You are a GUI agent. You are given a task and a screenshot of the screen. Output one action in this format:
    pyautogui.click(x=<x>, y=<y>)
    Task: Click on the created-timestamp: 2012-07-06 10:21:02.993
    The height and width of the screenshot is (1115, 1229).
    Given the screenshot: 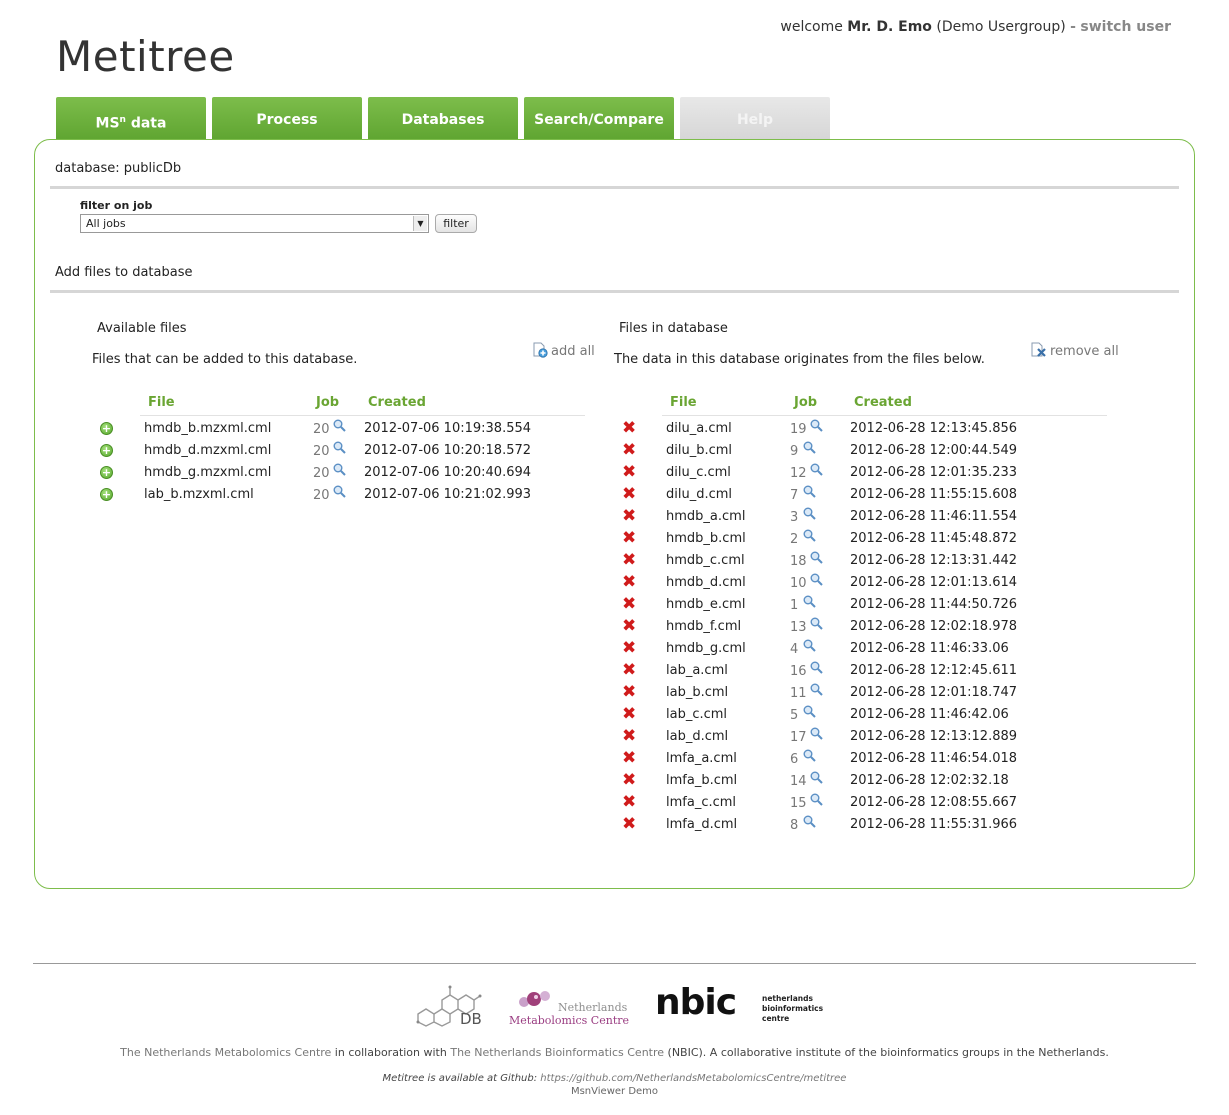 What is the action you would take?
    pyautogui.click(x=448, y=494)
    